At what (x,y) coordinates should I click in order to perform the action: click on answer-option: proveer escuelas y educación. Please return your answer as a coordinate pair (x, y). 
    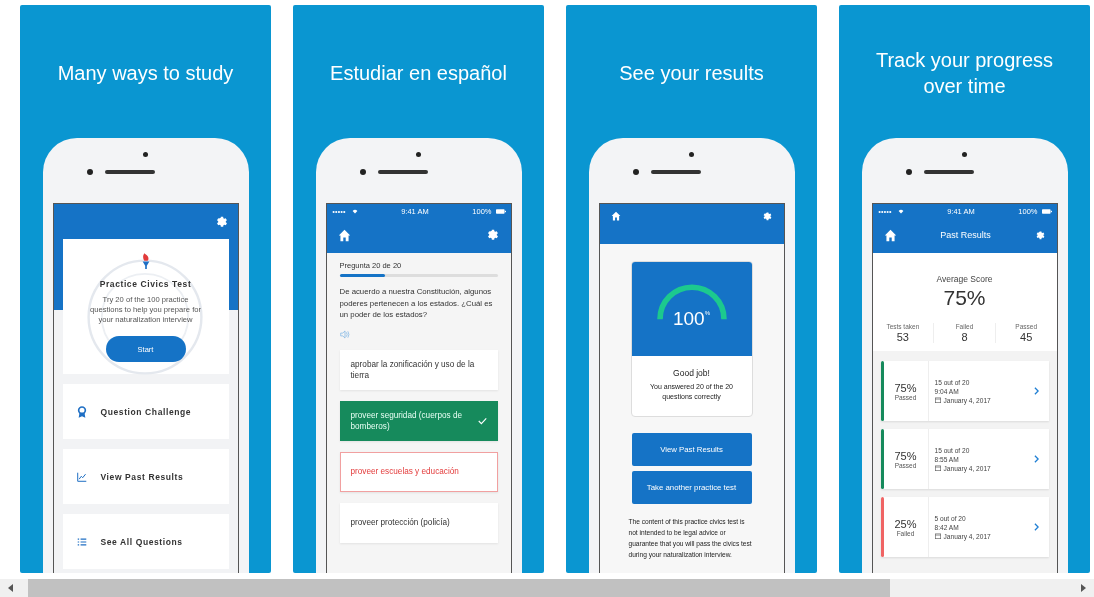
    Looking at the image, I should click on (418, 471).